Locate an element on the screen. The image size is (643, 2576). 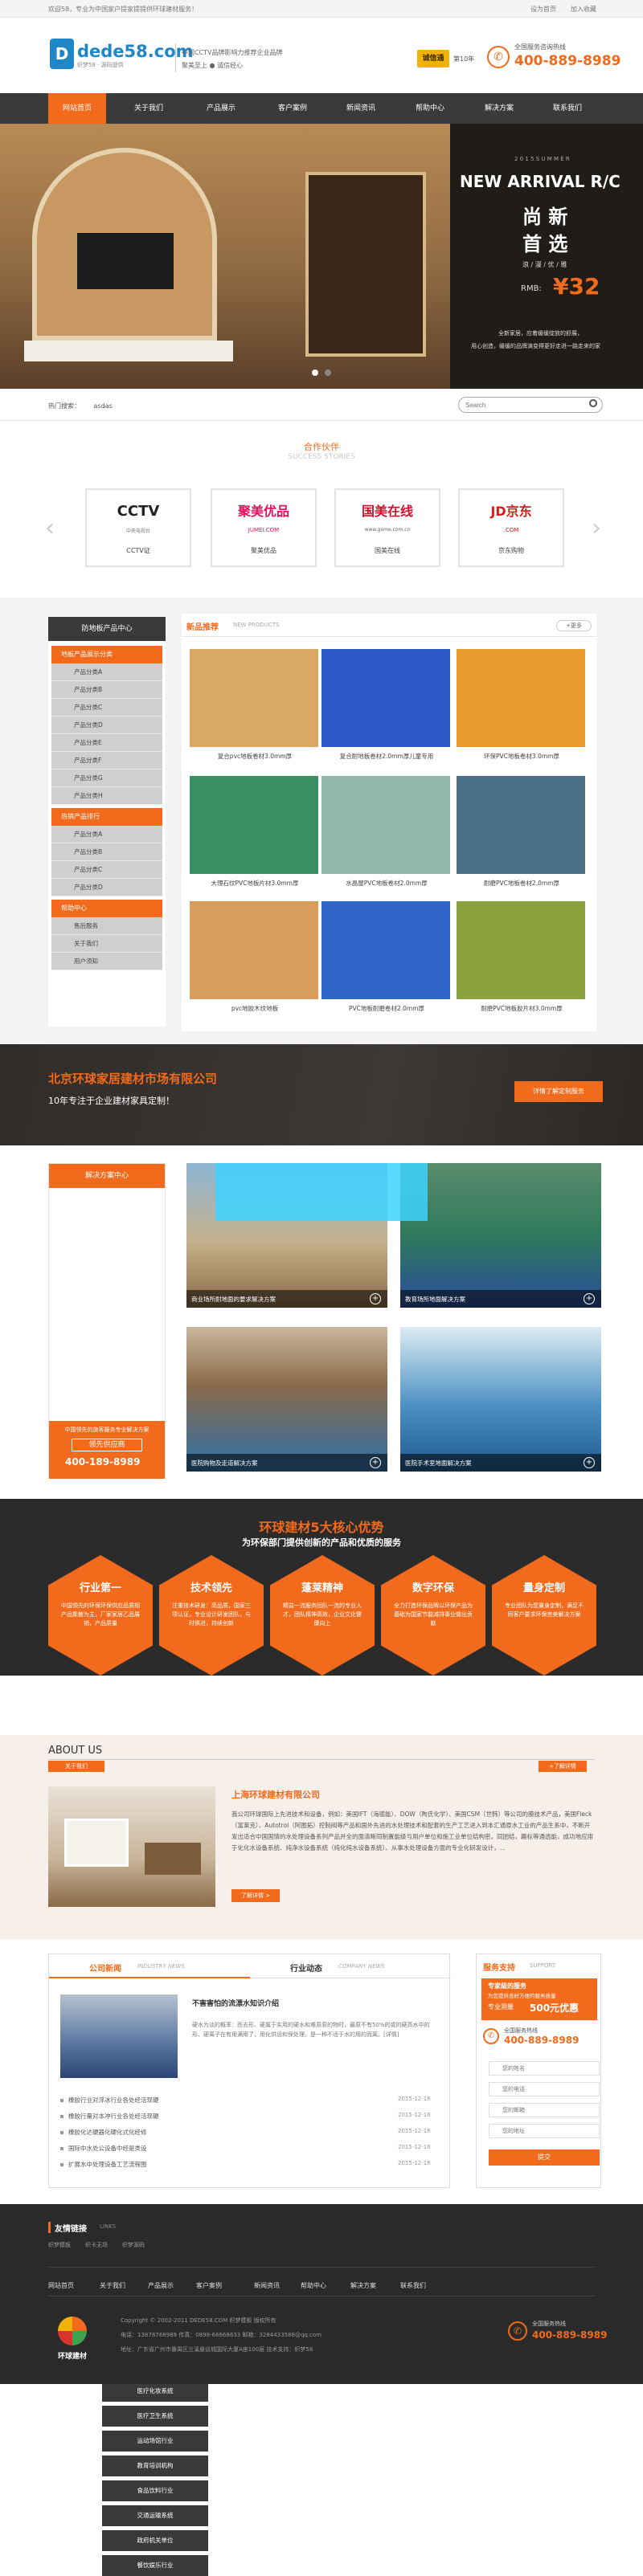
footer-nav-item: 联系我们 is located at coordinates (413, 2285).